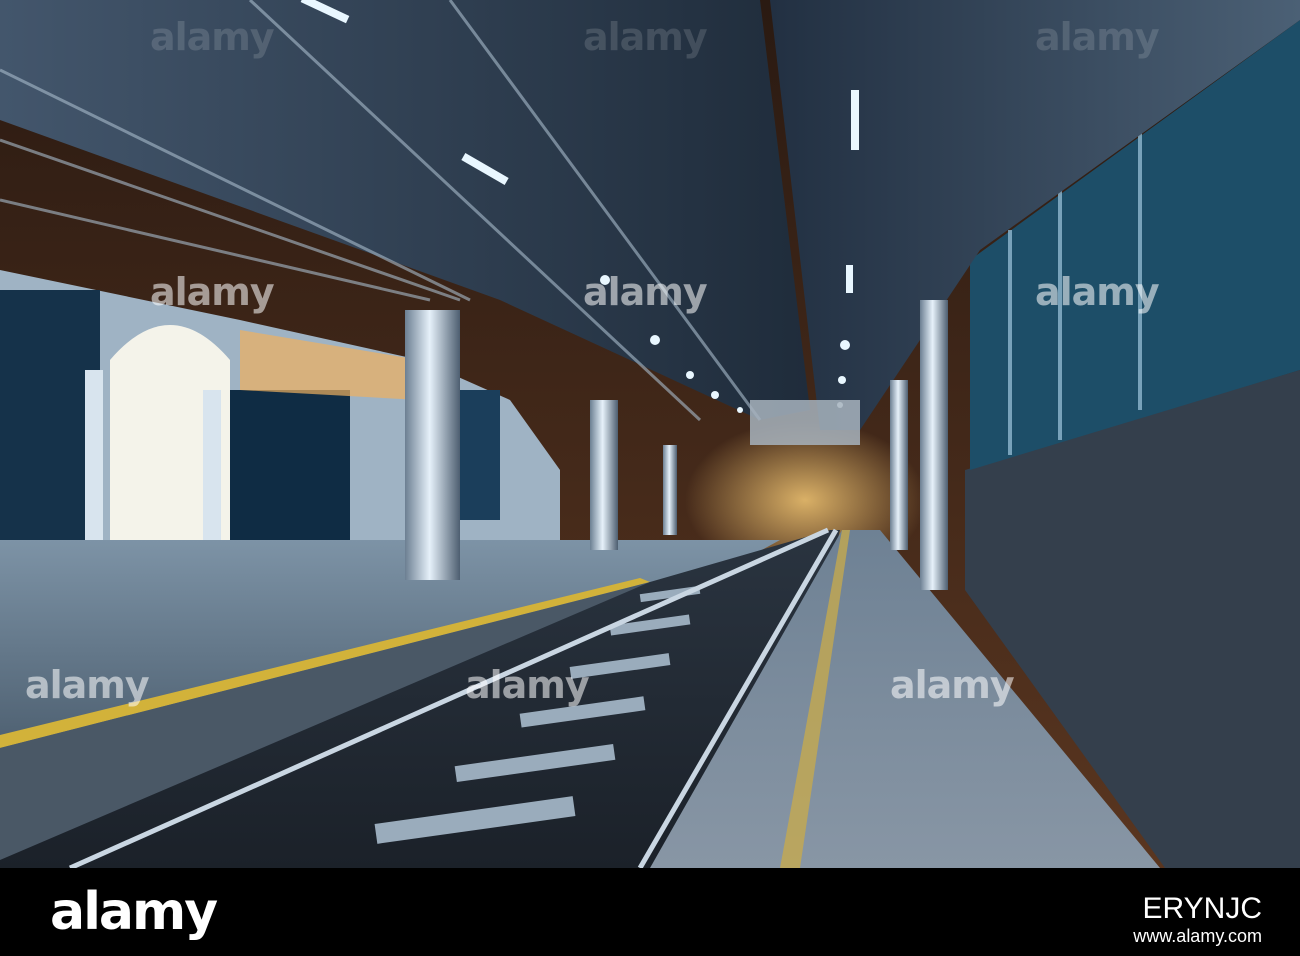 This screenshot has width=1300, height=956. Describe the element at coordinates (1202, 908) in the screenshot. I see `image-id: ERYNJC` at that location.